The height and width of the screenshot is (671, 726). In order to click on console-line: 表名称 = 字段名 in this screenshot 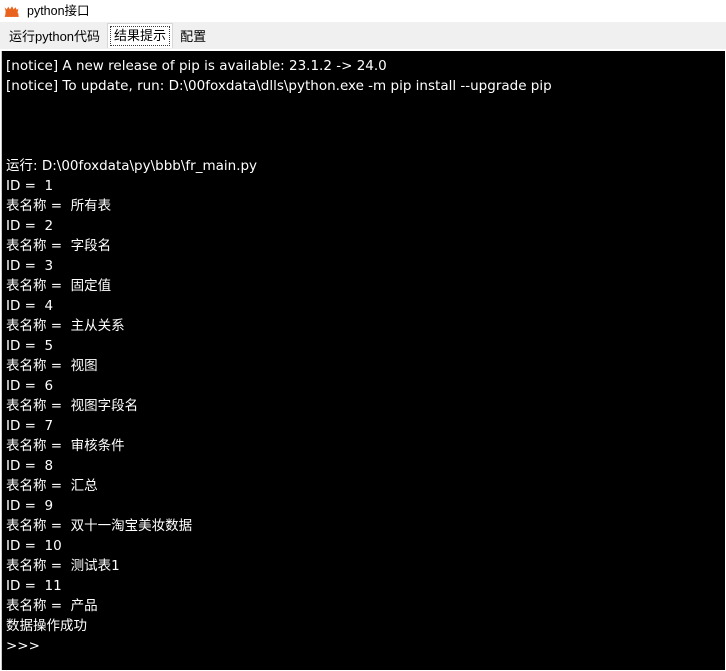, I will do `click(59, 246)`.